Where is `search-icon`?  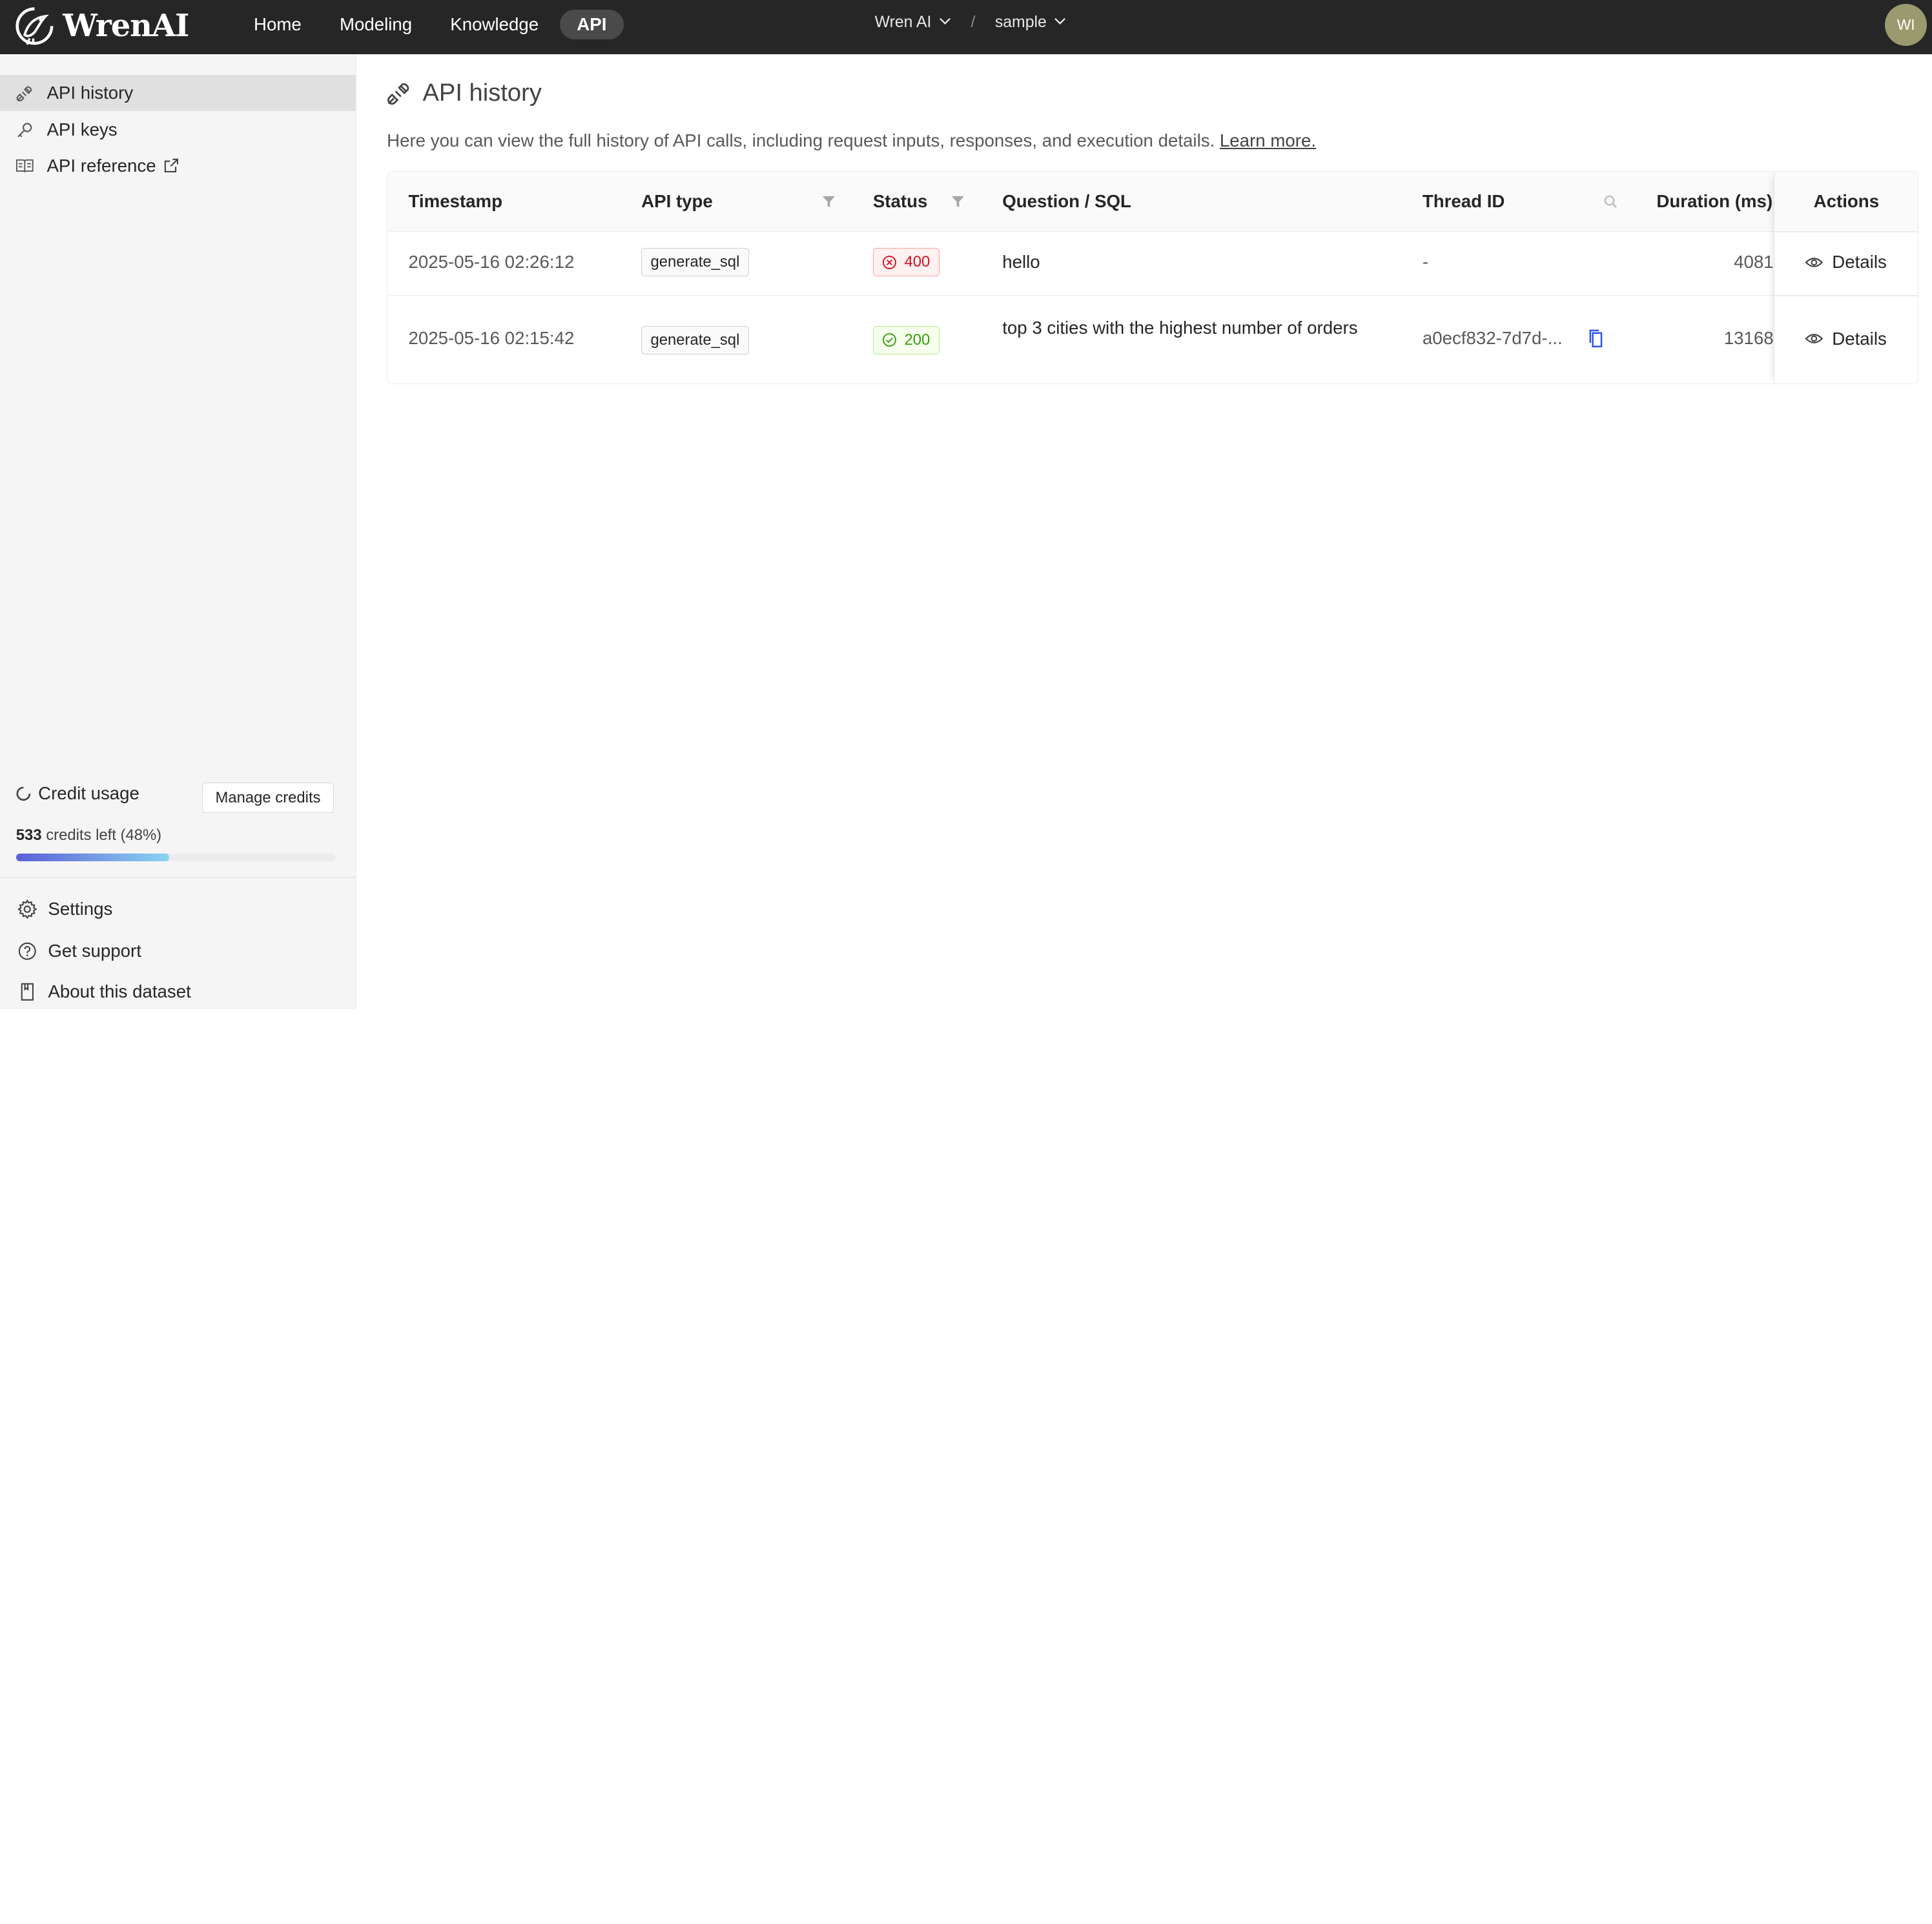
search-icon is located at coordinates (1610, 201).